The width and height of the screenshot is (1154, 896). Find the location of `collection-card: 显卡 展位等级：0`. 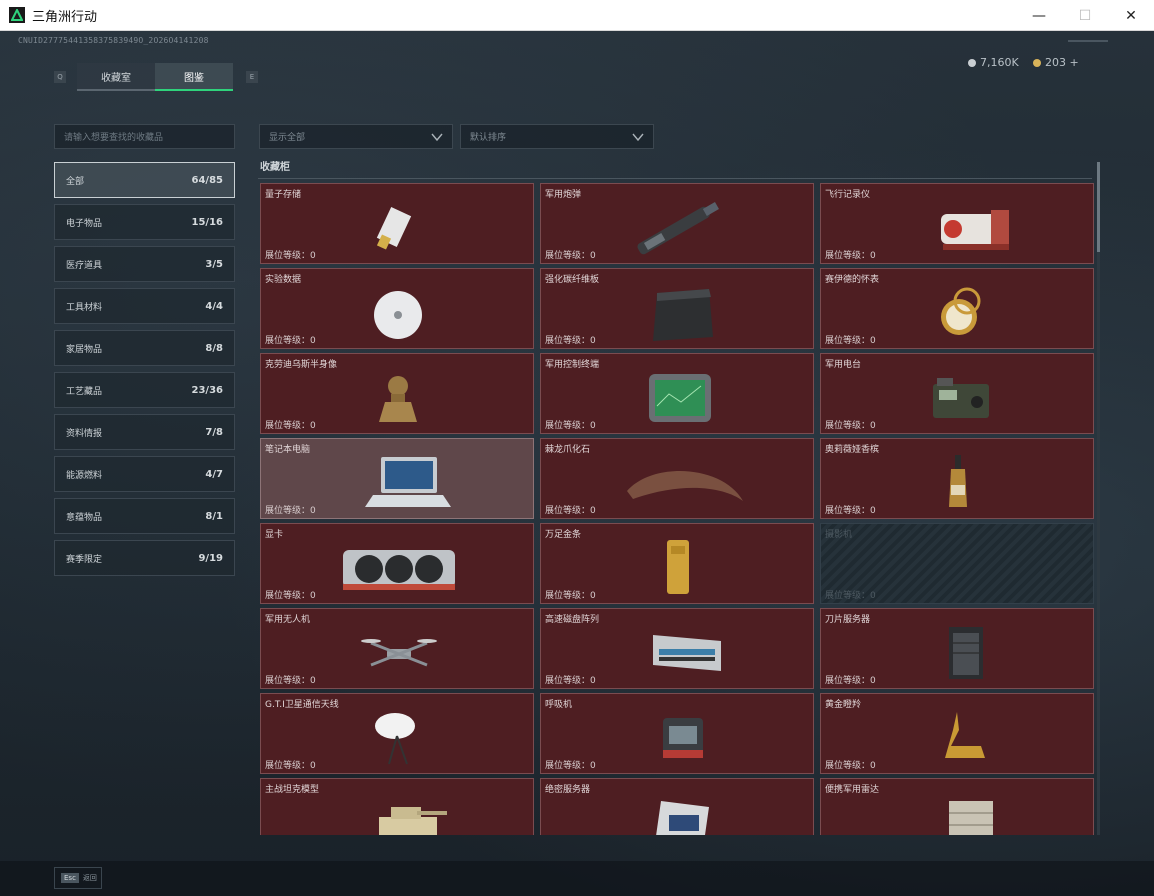

collection-card: 显卡 展位等级：0 is located at coordinates (397, 563).